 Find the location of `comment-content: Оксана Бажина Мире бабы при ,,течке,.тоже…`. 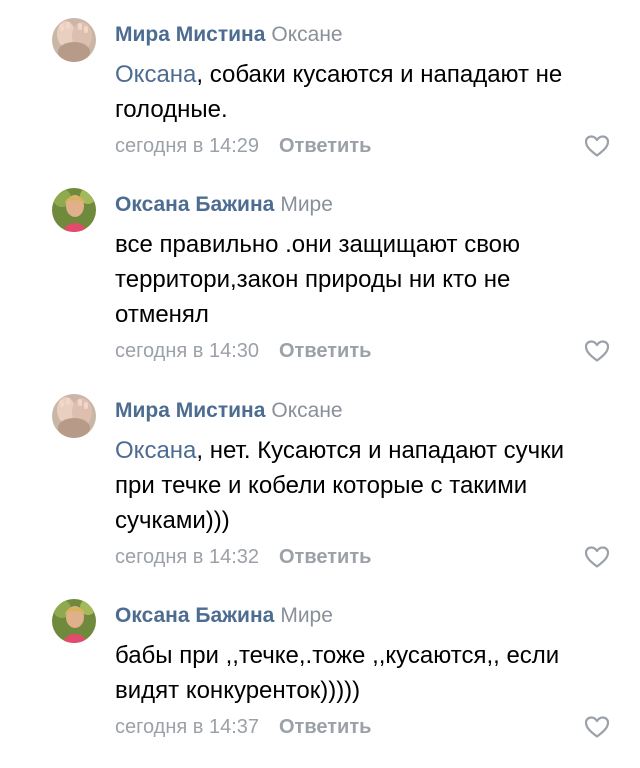

comment-content: Оксана Бажина Мире бабы при ,,течке,.тоже… is located at coordinates (362, 673).